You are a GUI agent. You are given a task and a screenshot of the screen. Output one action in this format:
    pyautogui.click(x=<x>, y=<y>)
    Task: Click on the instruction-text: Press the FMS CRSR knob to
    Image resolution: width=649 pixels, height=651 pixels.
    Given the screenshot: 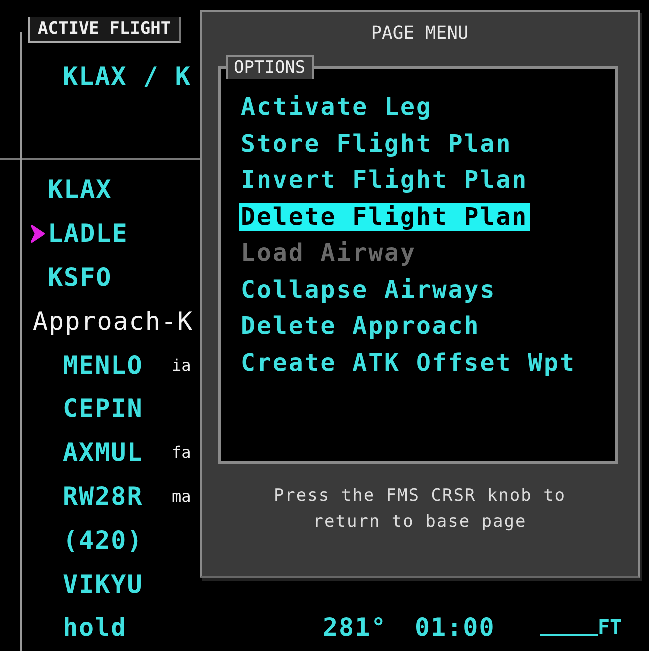 What is the action you would take?
    pyautogui.click(x=420, y=496)
    